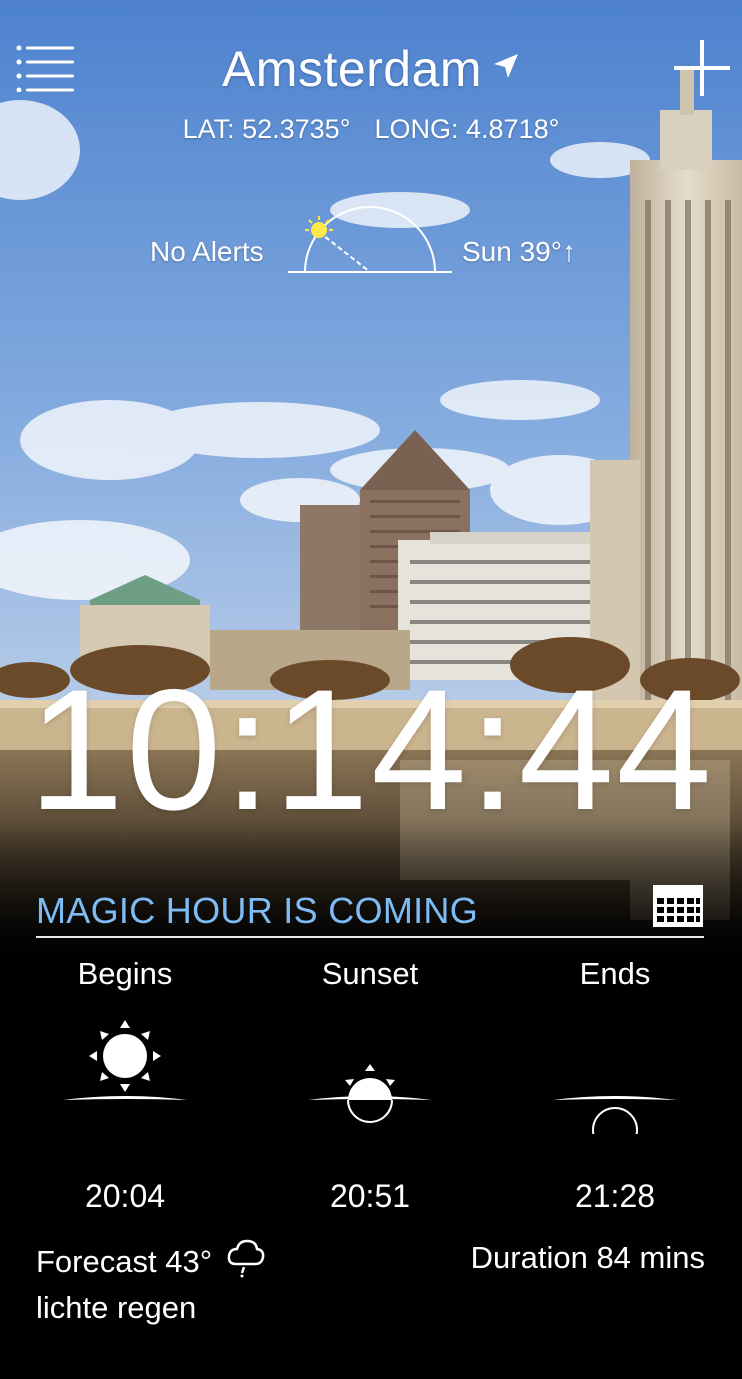  What do you see at coordinates (125, 1060) in the screenshot?
I see `sun-above-horizon-icon` at bounding box center [125, 1060].